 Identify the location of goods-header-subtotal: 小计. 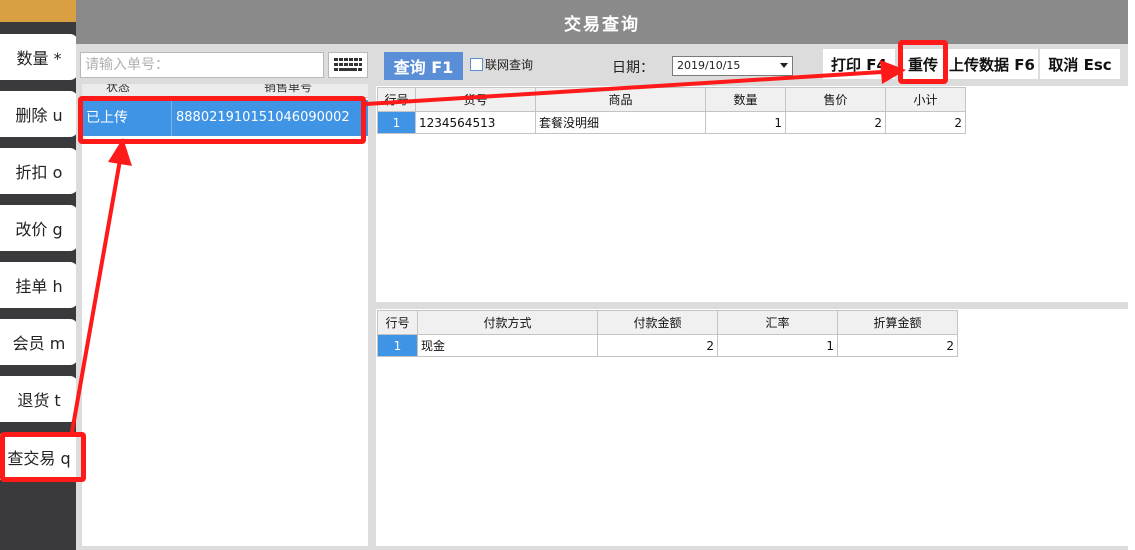
(925, 99).